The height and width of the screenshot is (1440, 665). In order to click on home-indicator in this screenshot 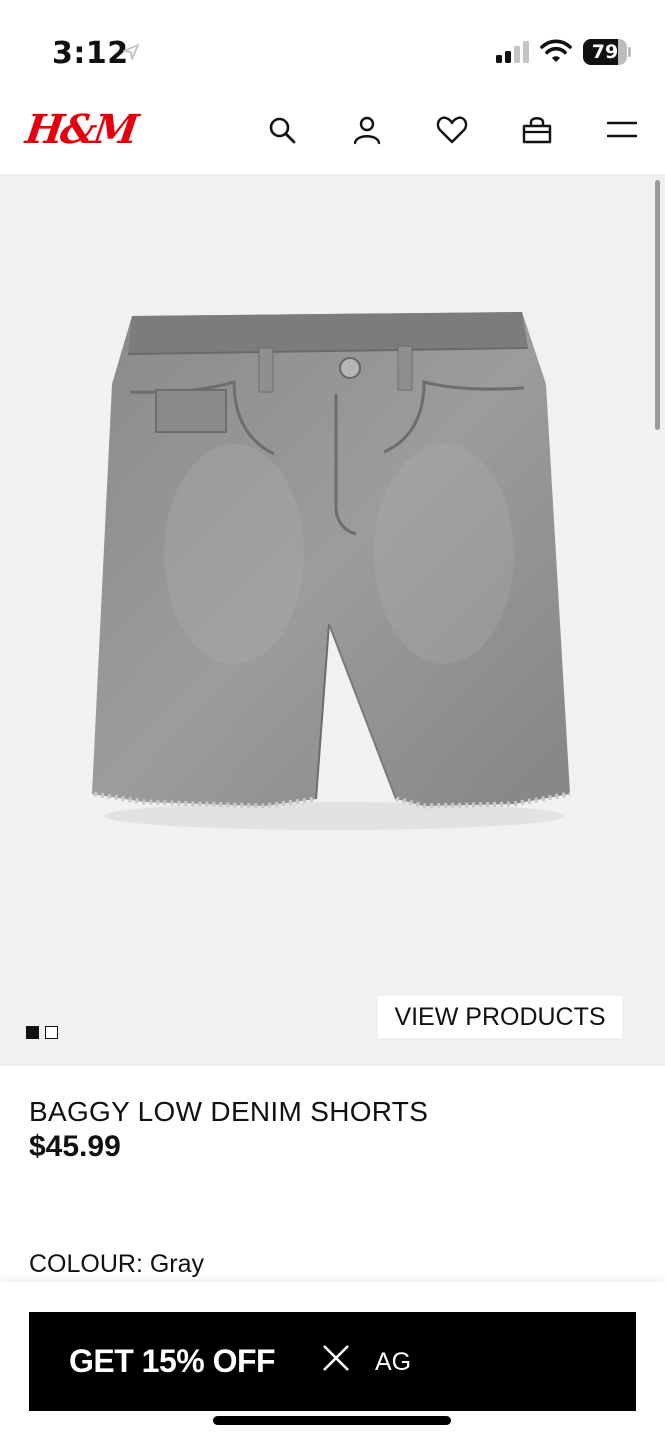, I will do `click(332, 1420)`.